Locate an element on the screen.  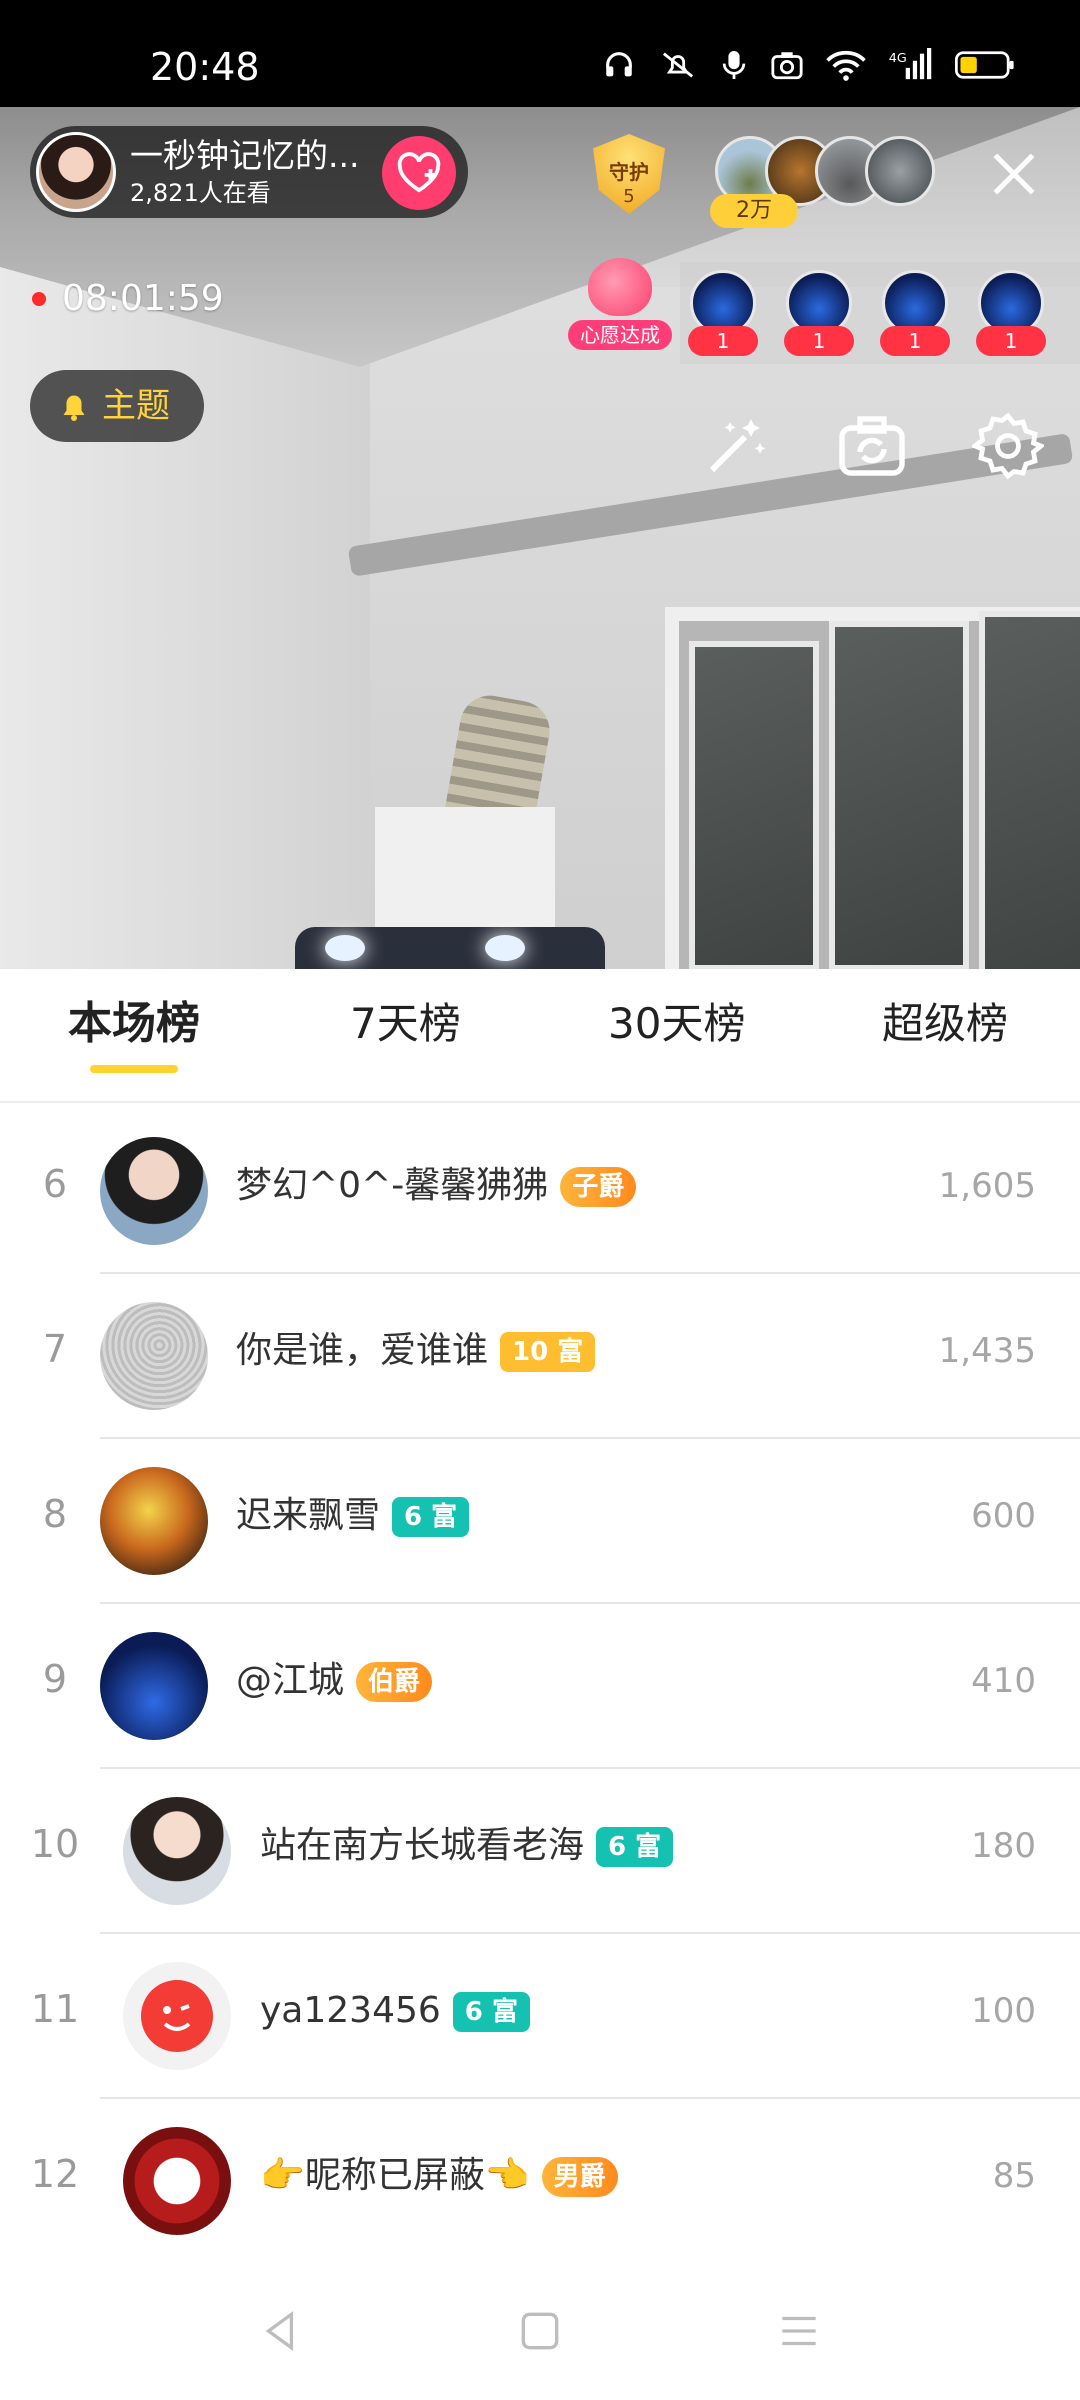
system-nav-bar is located at coordinates (540, 2331).